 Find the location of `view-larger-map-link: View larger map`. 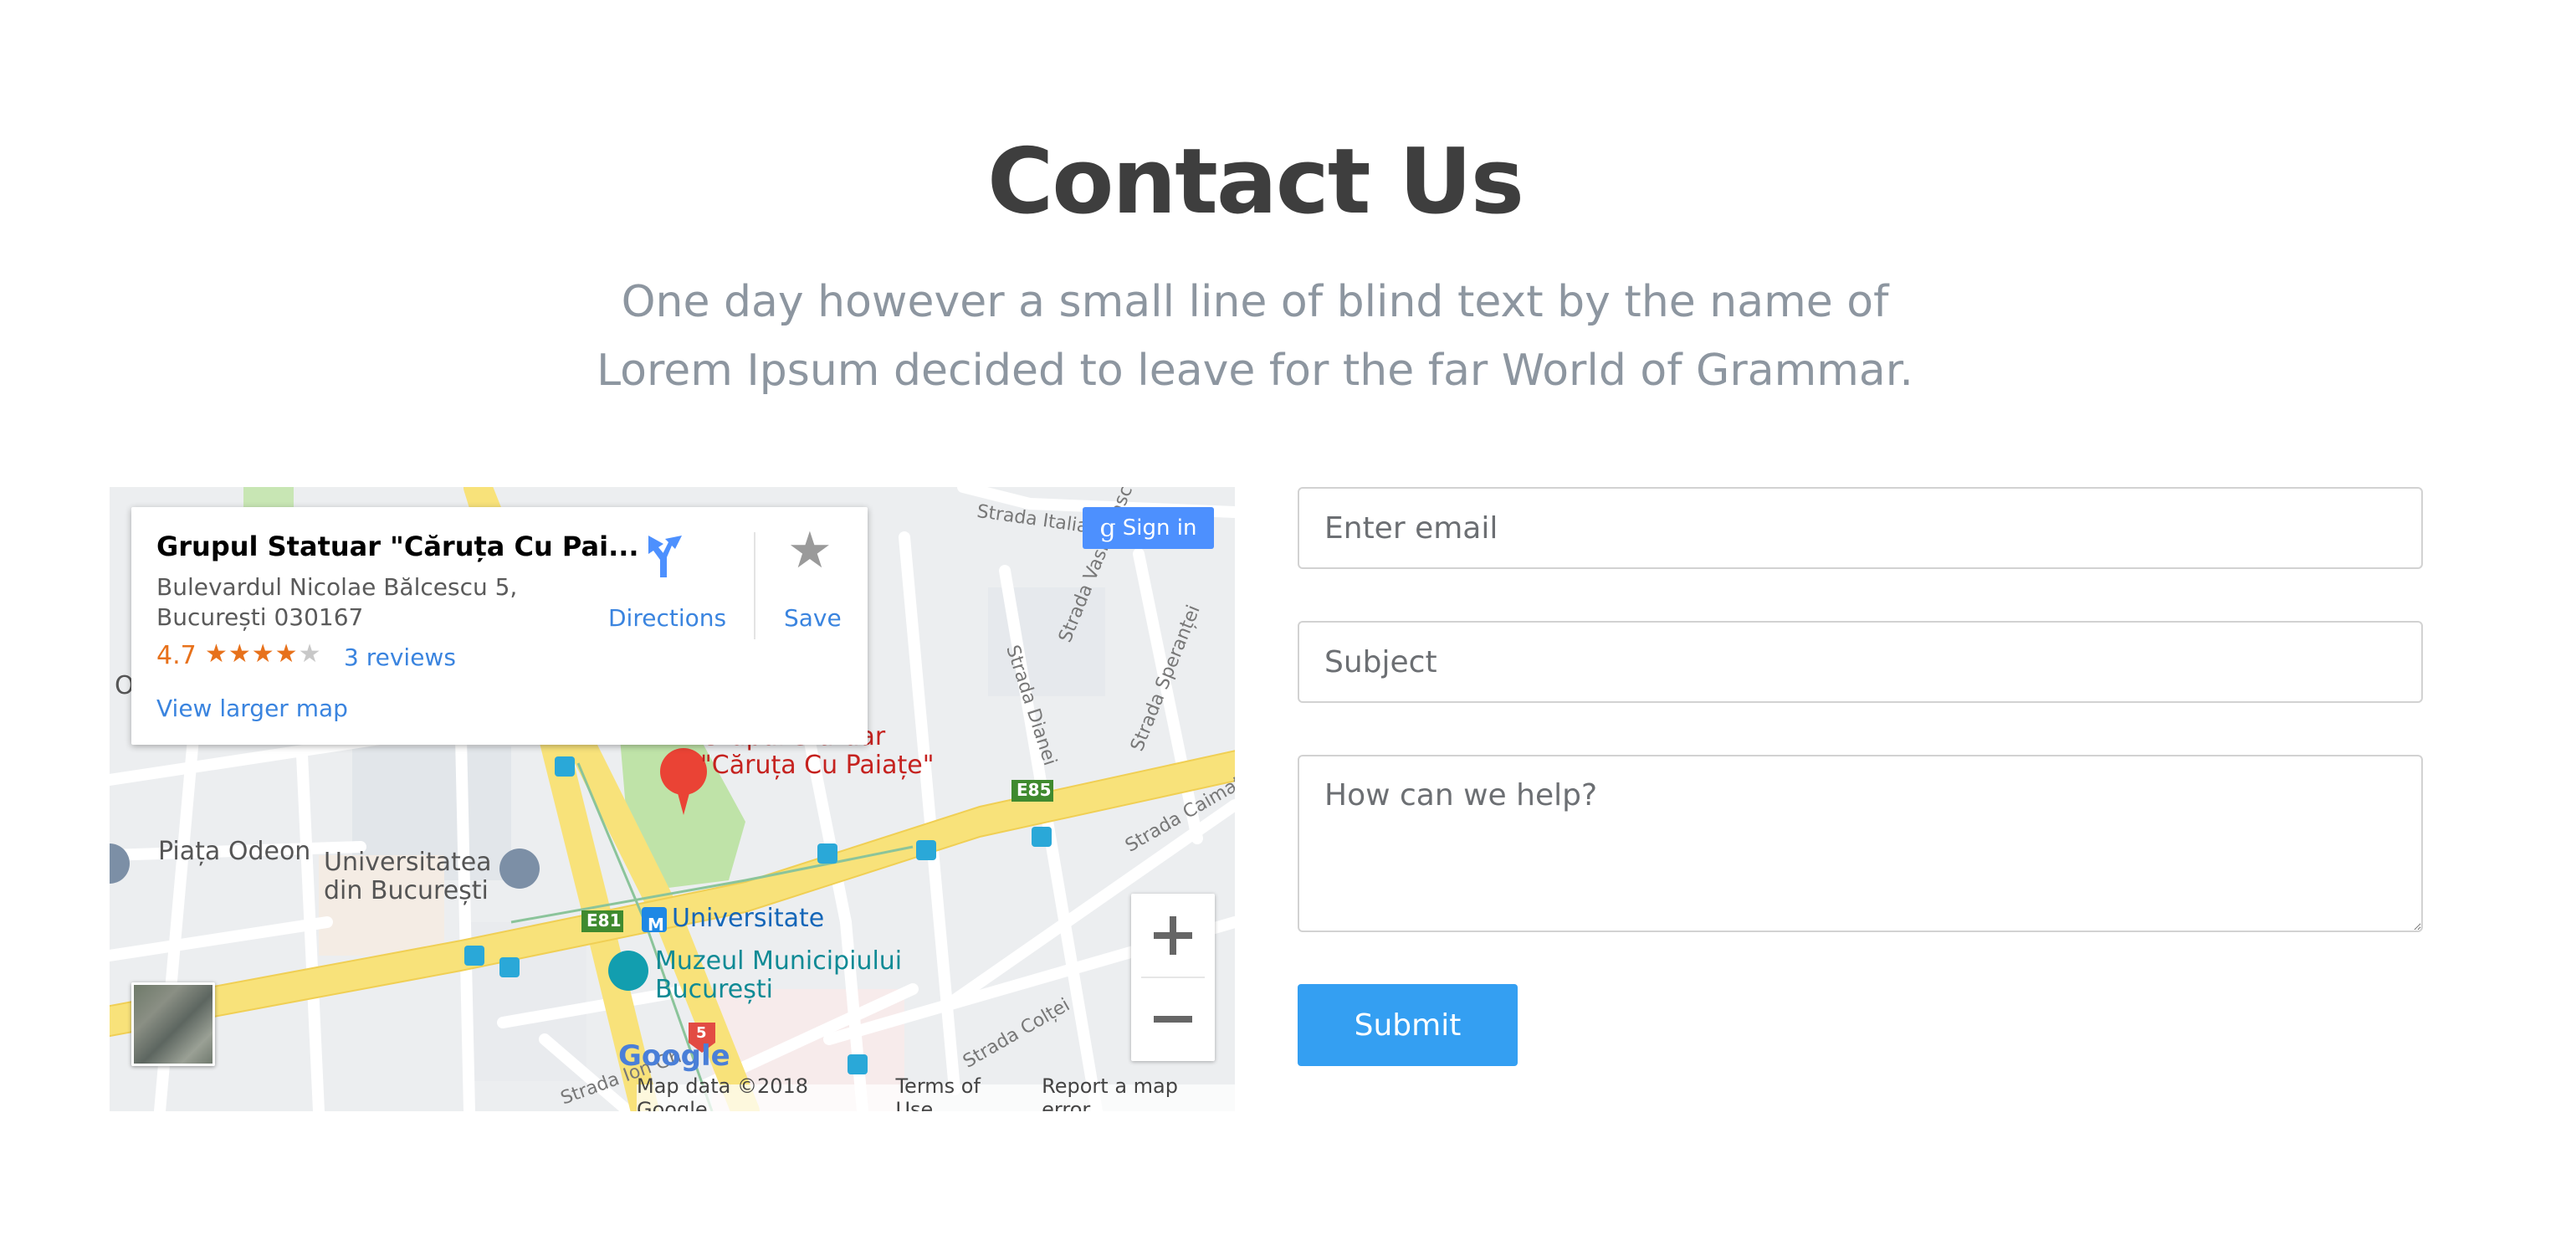

view-larger-map-link: View larger map is located at coordinates (252, 708).